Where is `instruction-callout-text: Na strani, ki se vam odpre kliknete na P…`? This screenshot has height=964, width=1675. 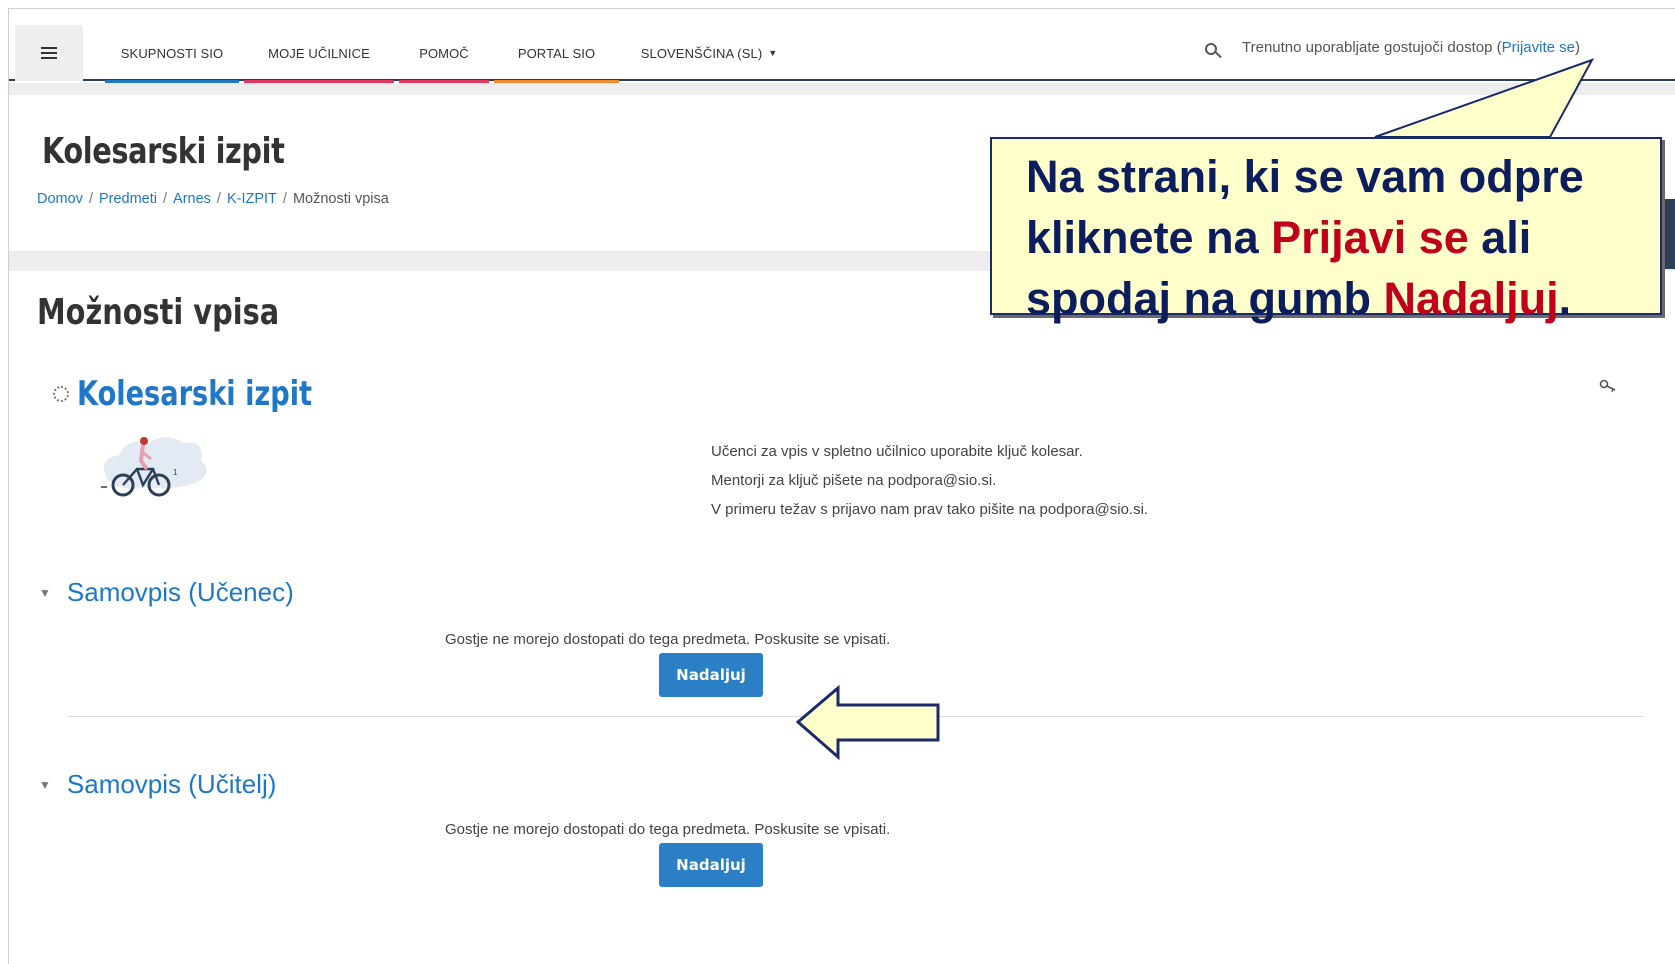 instruction-callout-text: Na strani, ki se vam odpre kliknete na P… is located at coordinates (1305, 237).